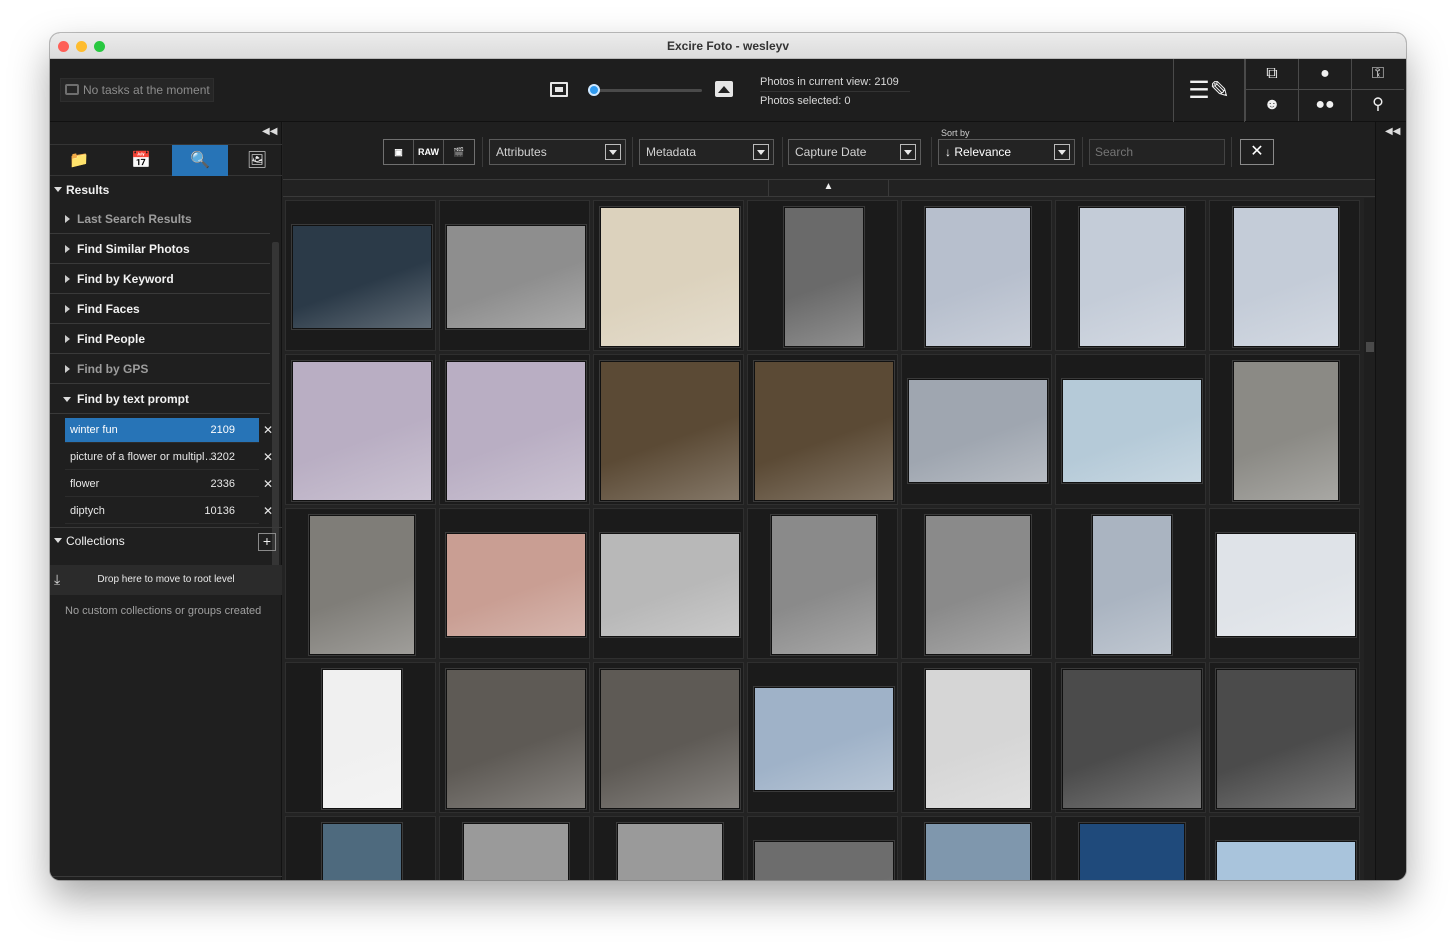  I want to click on results-header: Results, so click(160, 190).